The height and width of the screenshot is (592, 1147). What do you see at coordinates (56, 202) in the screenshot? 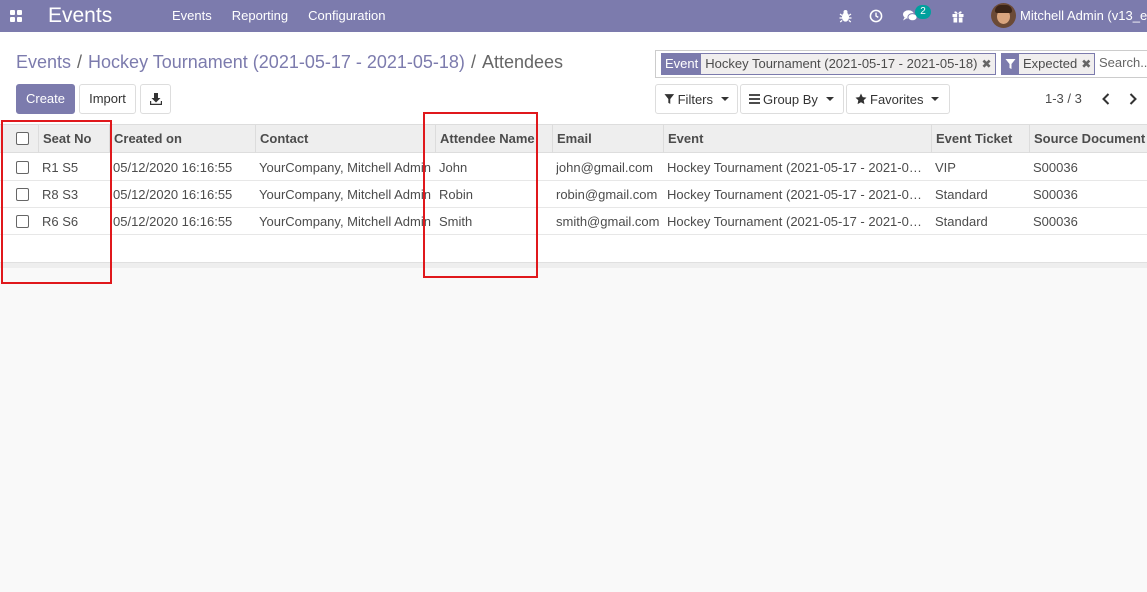
I see `annotation-box-seat-no` at bounding box center [56, 202].